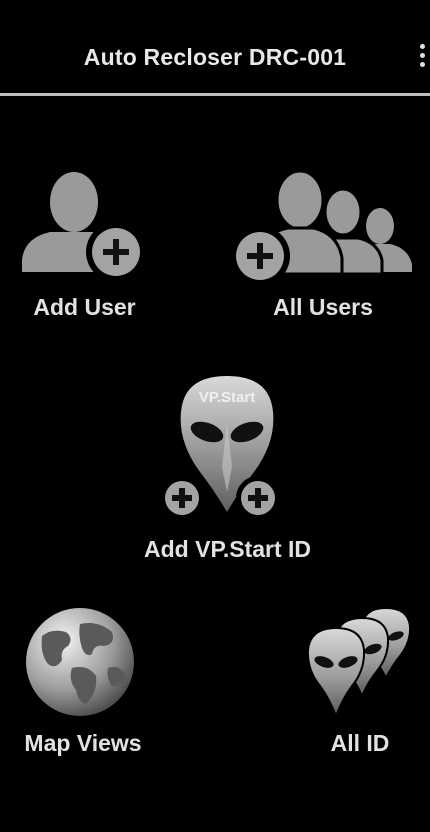  Describe the element at coordinates (215, 57) in the screenshot. I see `app-title: Auto Recloser DRC-001` at that location.